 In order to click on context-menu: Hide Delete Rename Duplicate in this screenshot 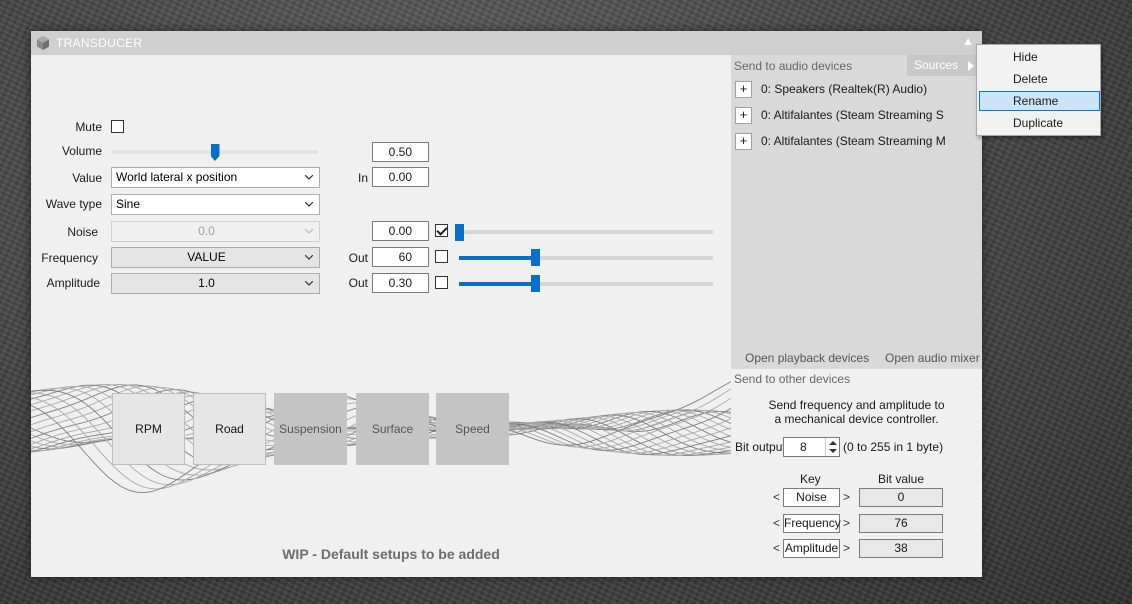, I will do `click(1038, 90)`.